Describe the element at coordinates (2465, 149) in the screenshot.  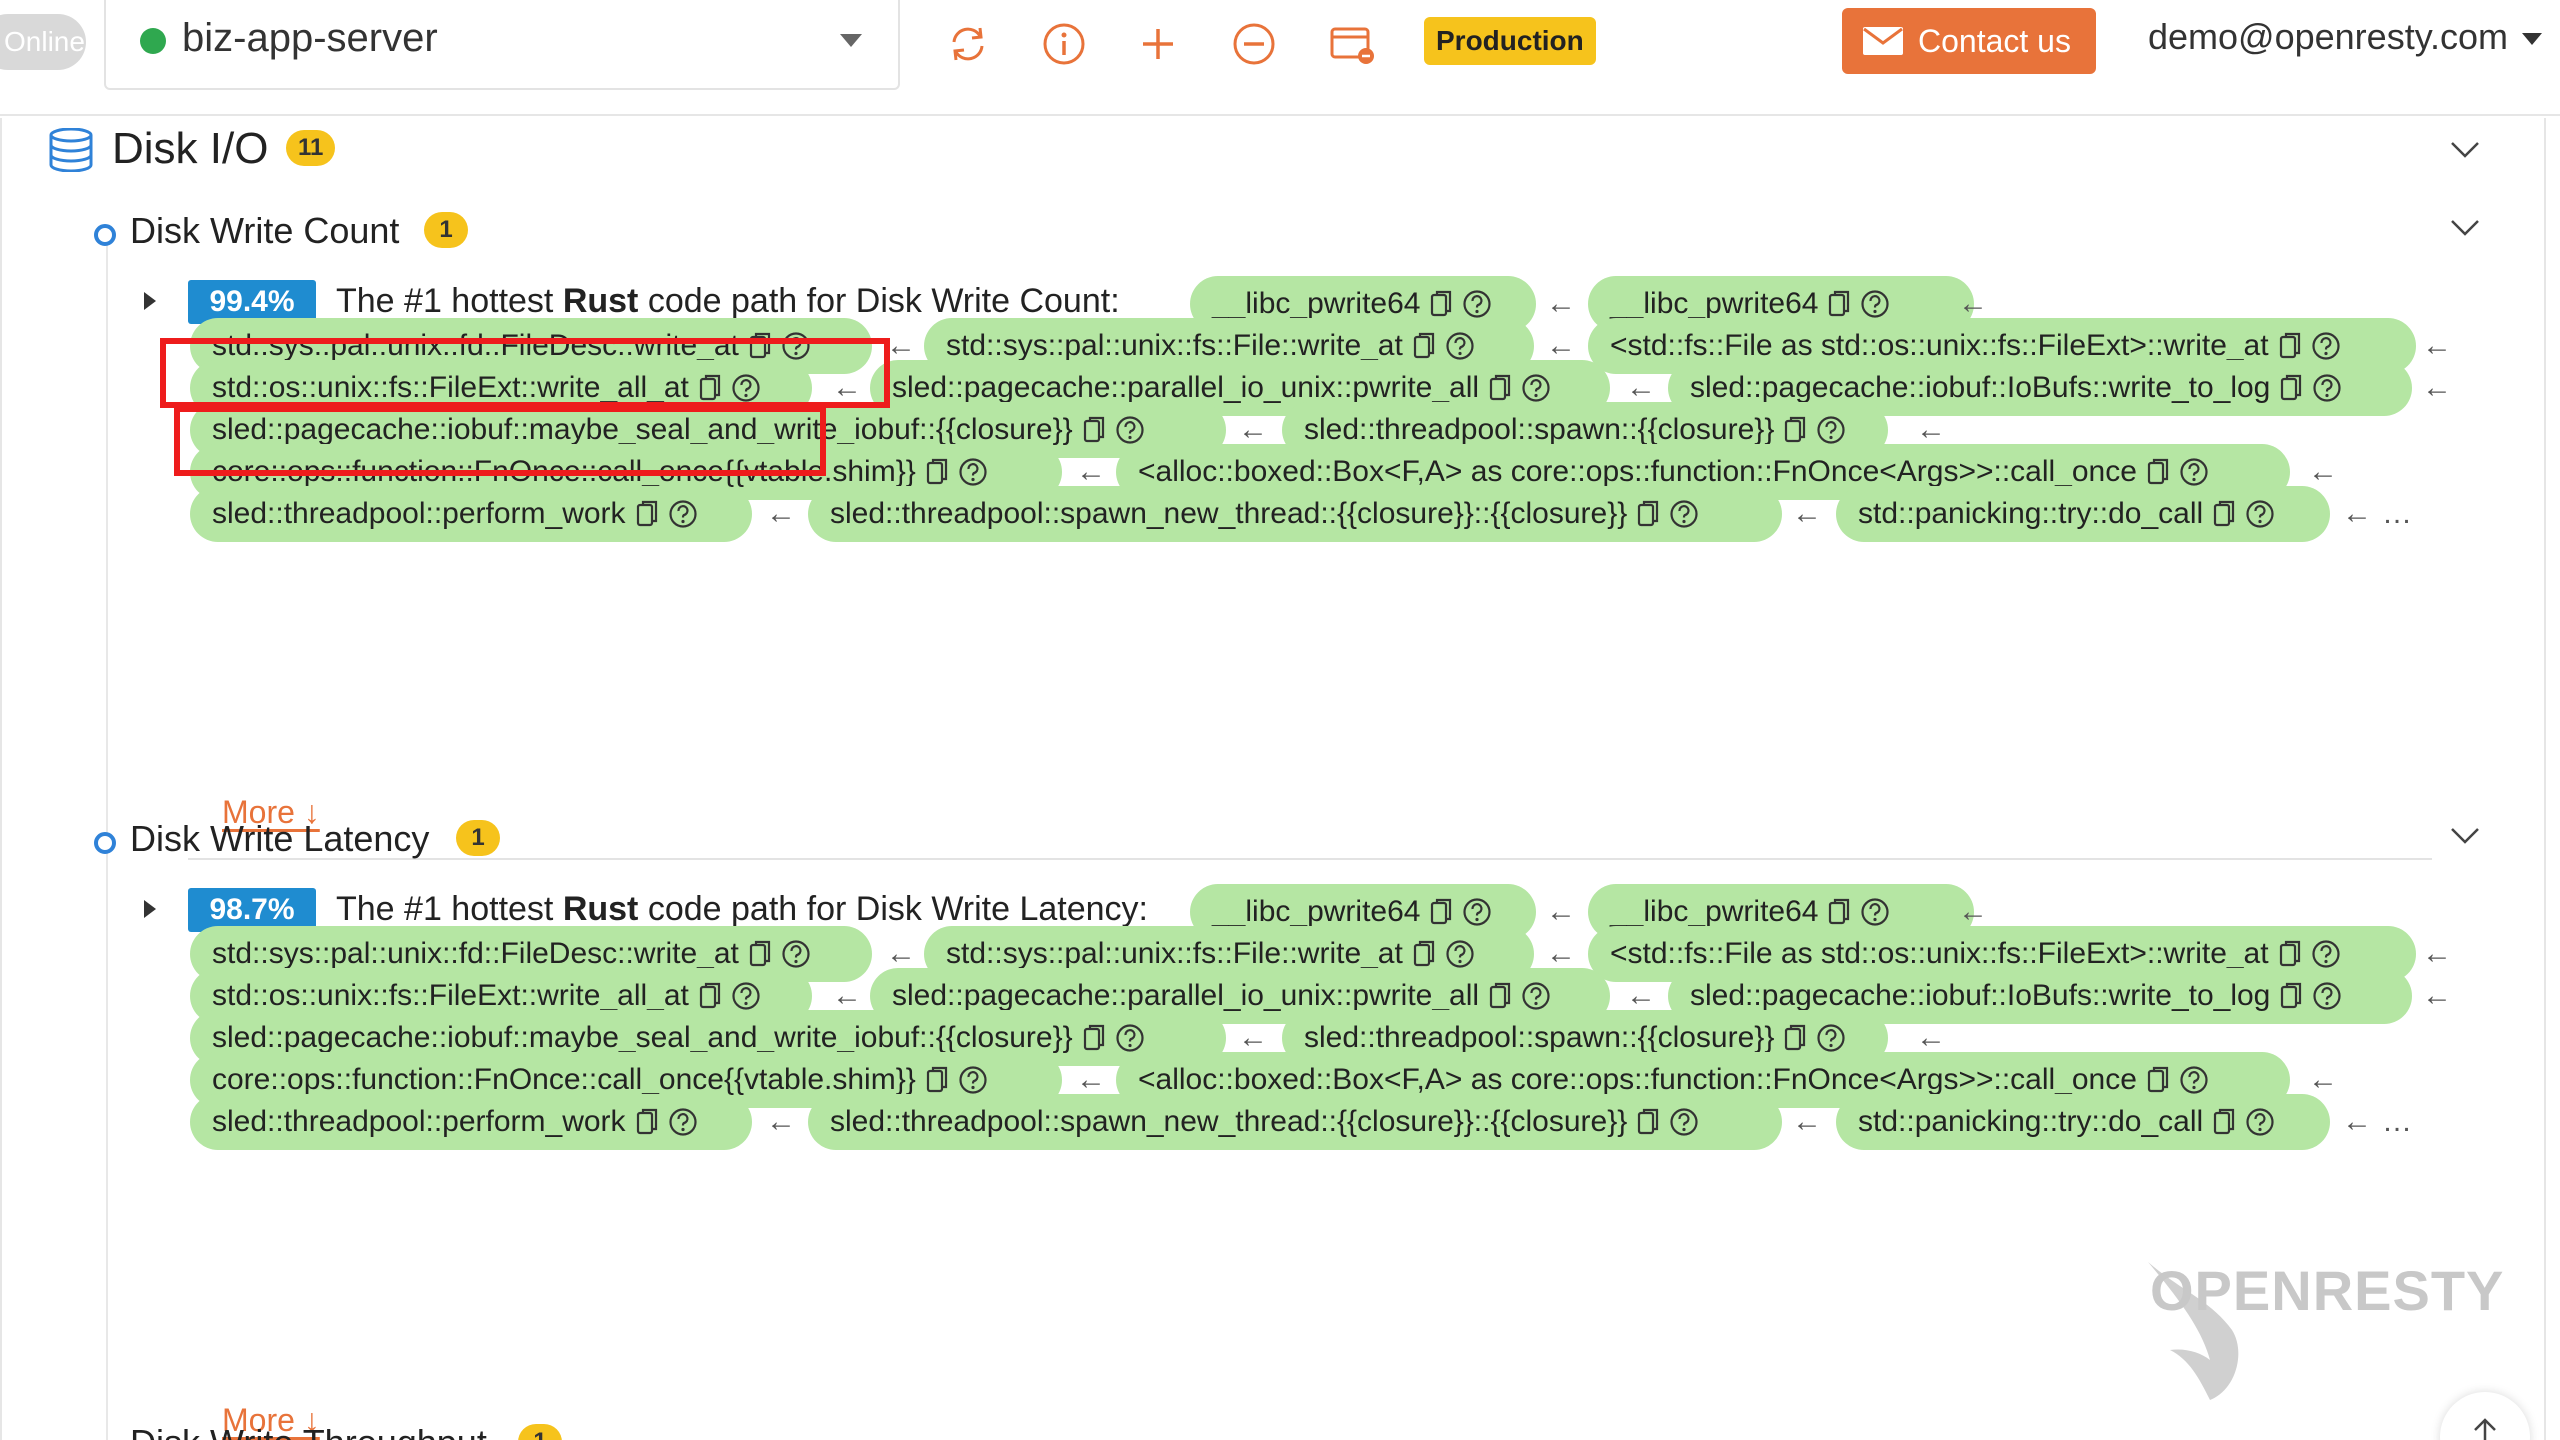
I see `collapse-section-icon` at that location.